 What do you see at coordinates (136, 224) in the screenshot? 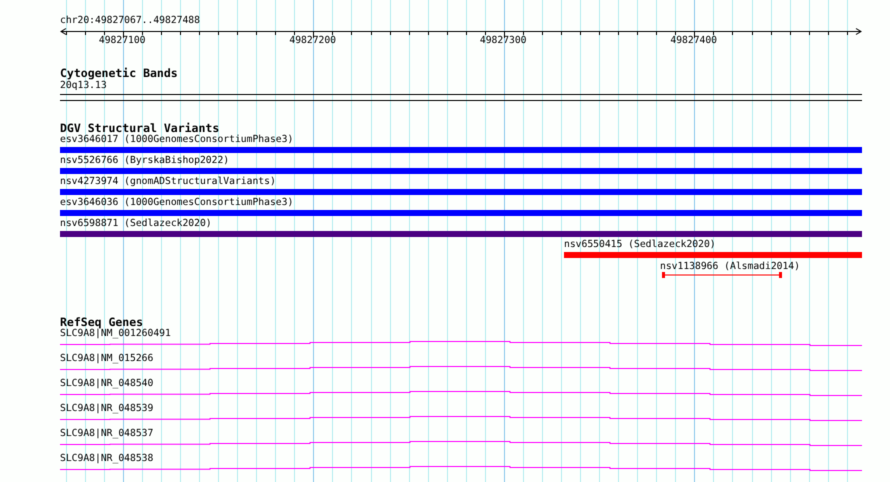
I see `variant-label: nsv6598871 (Sedlazeck2020)` at bounding box center [136, 224].